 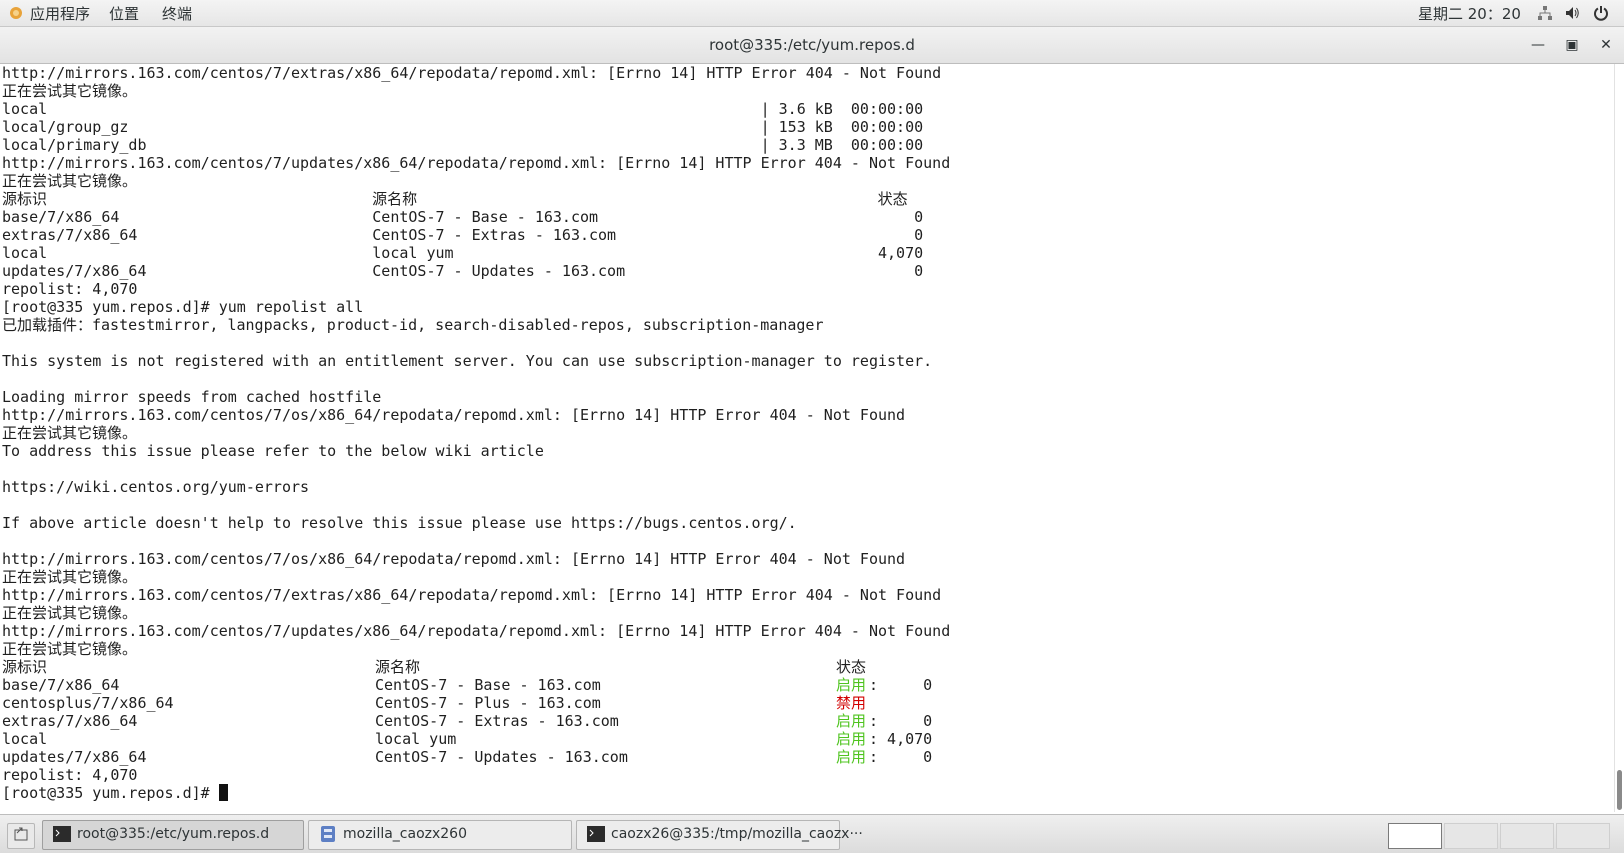 What do you see at coordinates (1619, 790) in the screenshot?
I see `scrollbar-thumb` at bounding box center [1619, 790].